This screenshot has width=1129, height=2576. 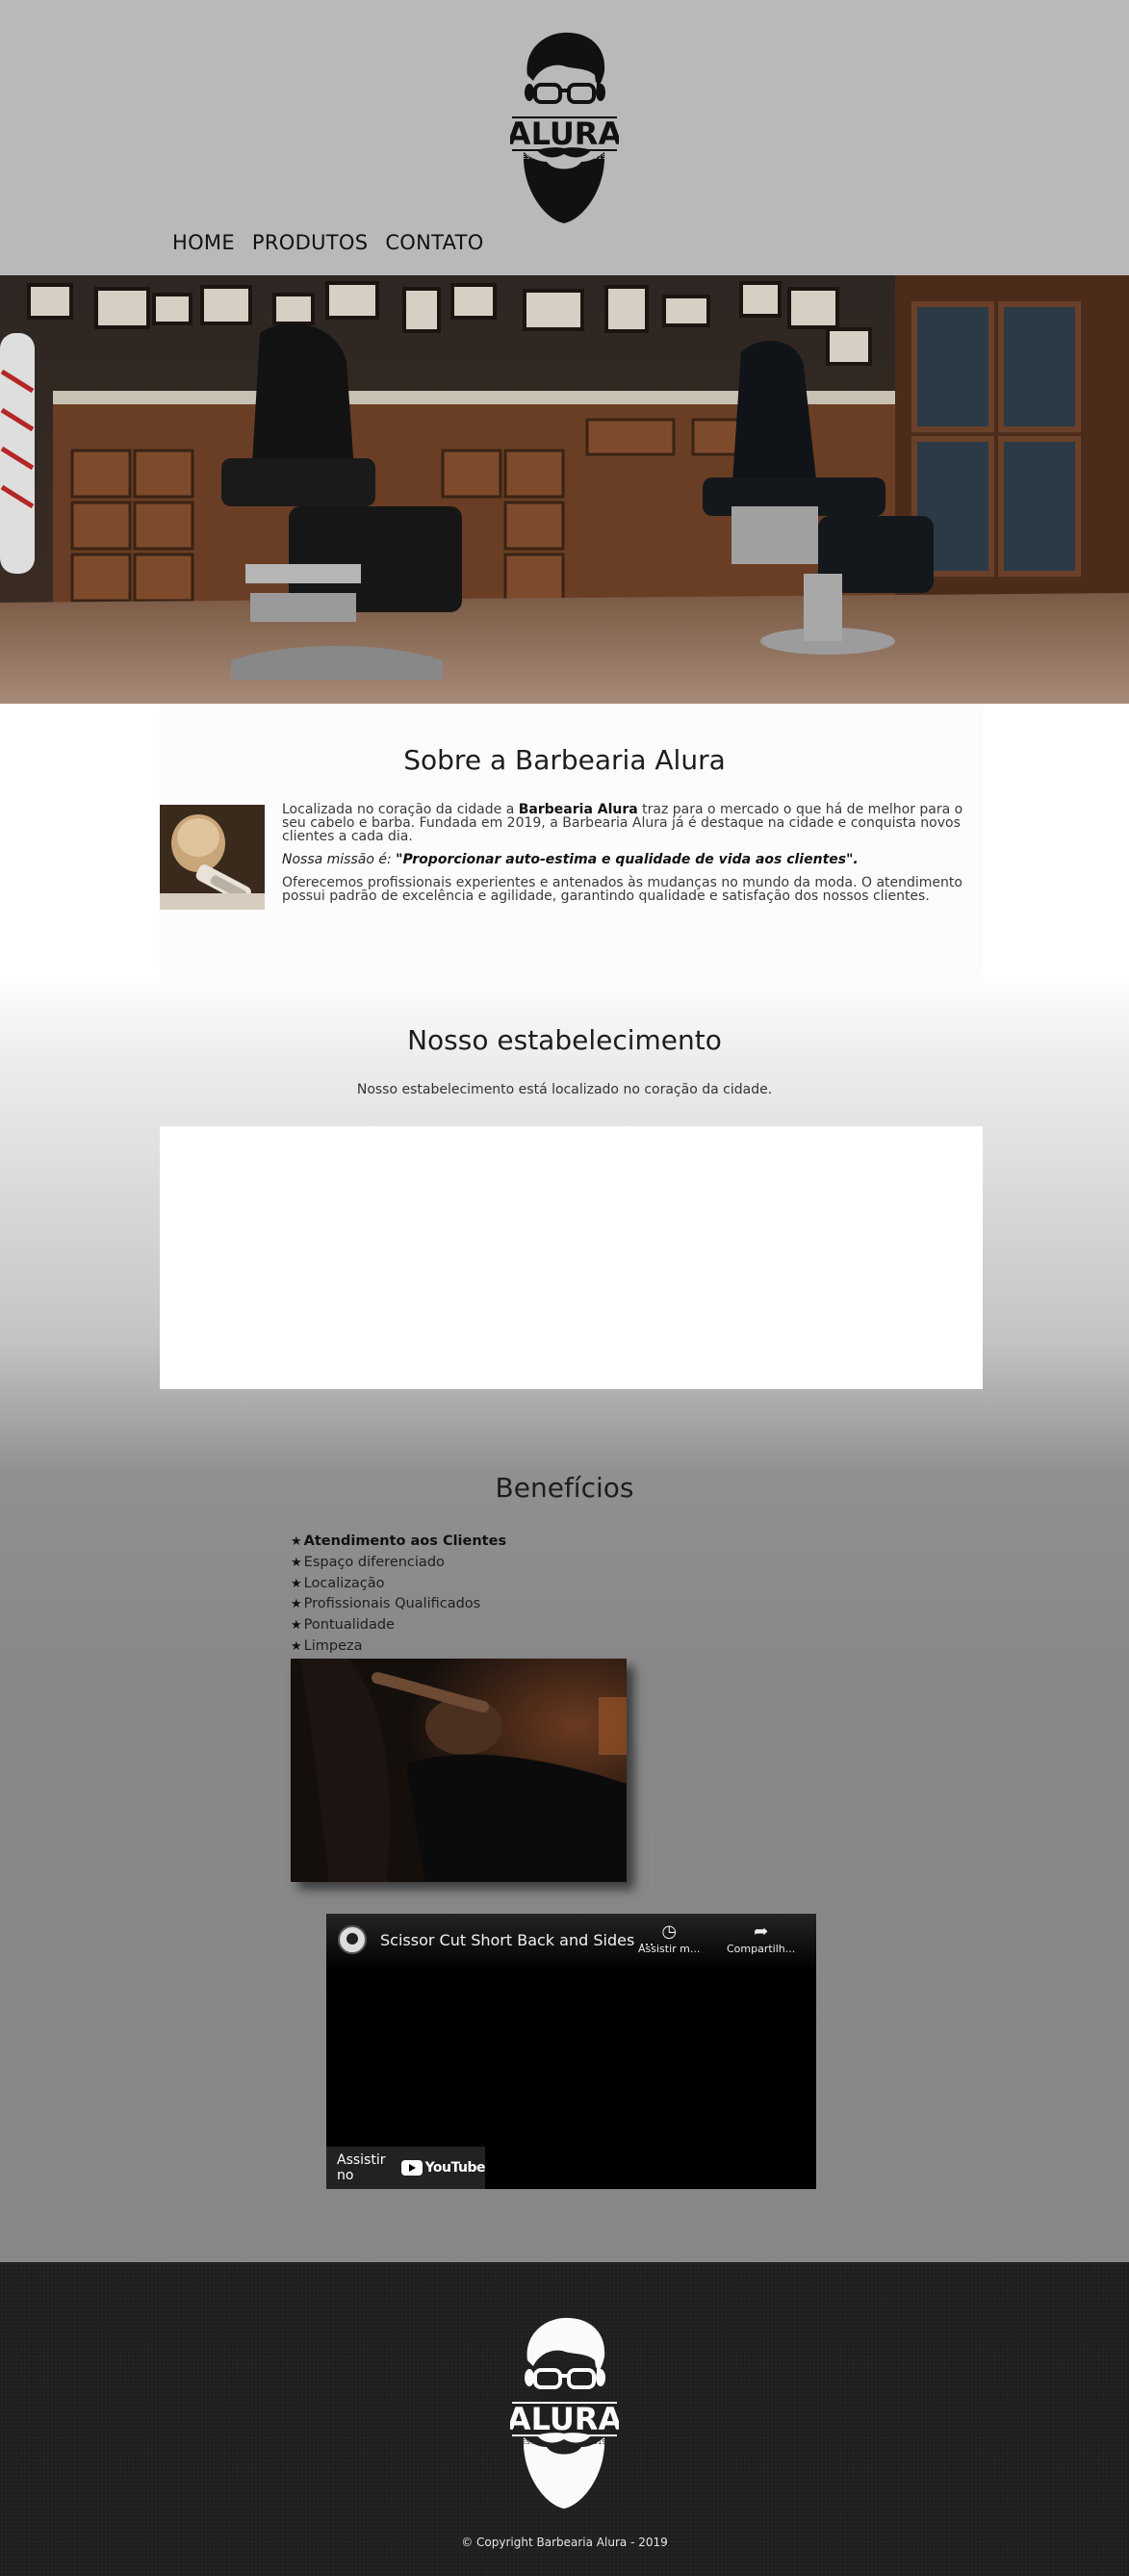 I want to click on shaving-brush-image, so click(x=212, y=857).